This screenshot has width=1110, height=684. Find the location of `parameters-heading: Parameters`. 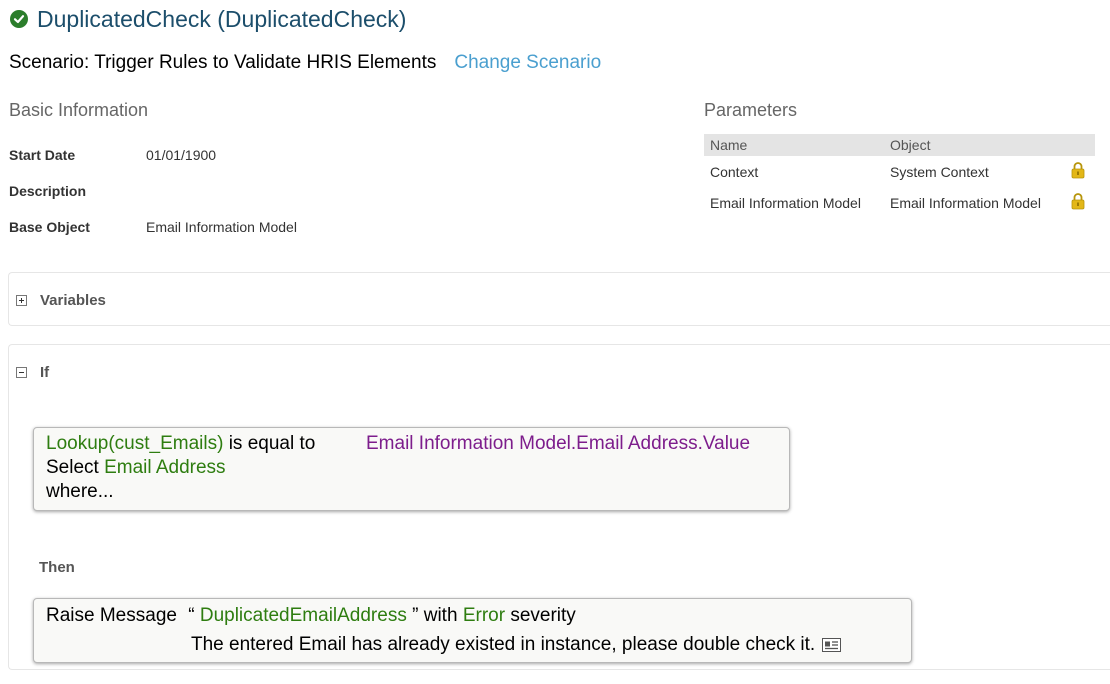

parameters-heading: Parameters is located at coordinates (751, 110).